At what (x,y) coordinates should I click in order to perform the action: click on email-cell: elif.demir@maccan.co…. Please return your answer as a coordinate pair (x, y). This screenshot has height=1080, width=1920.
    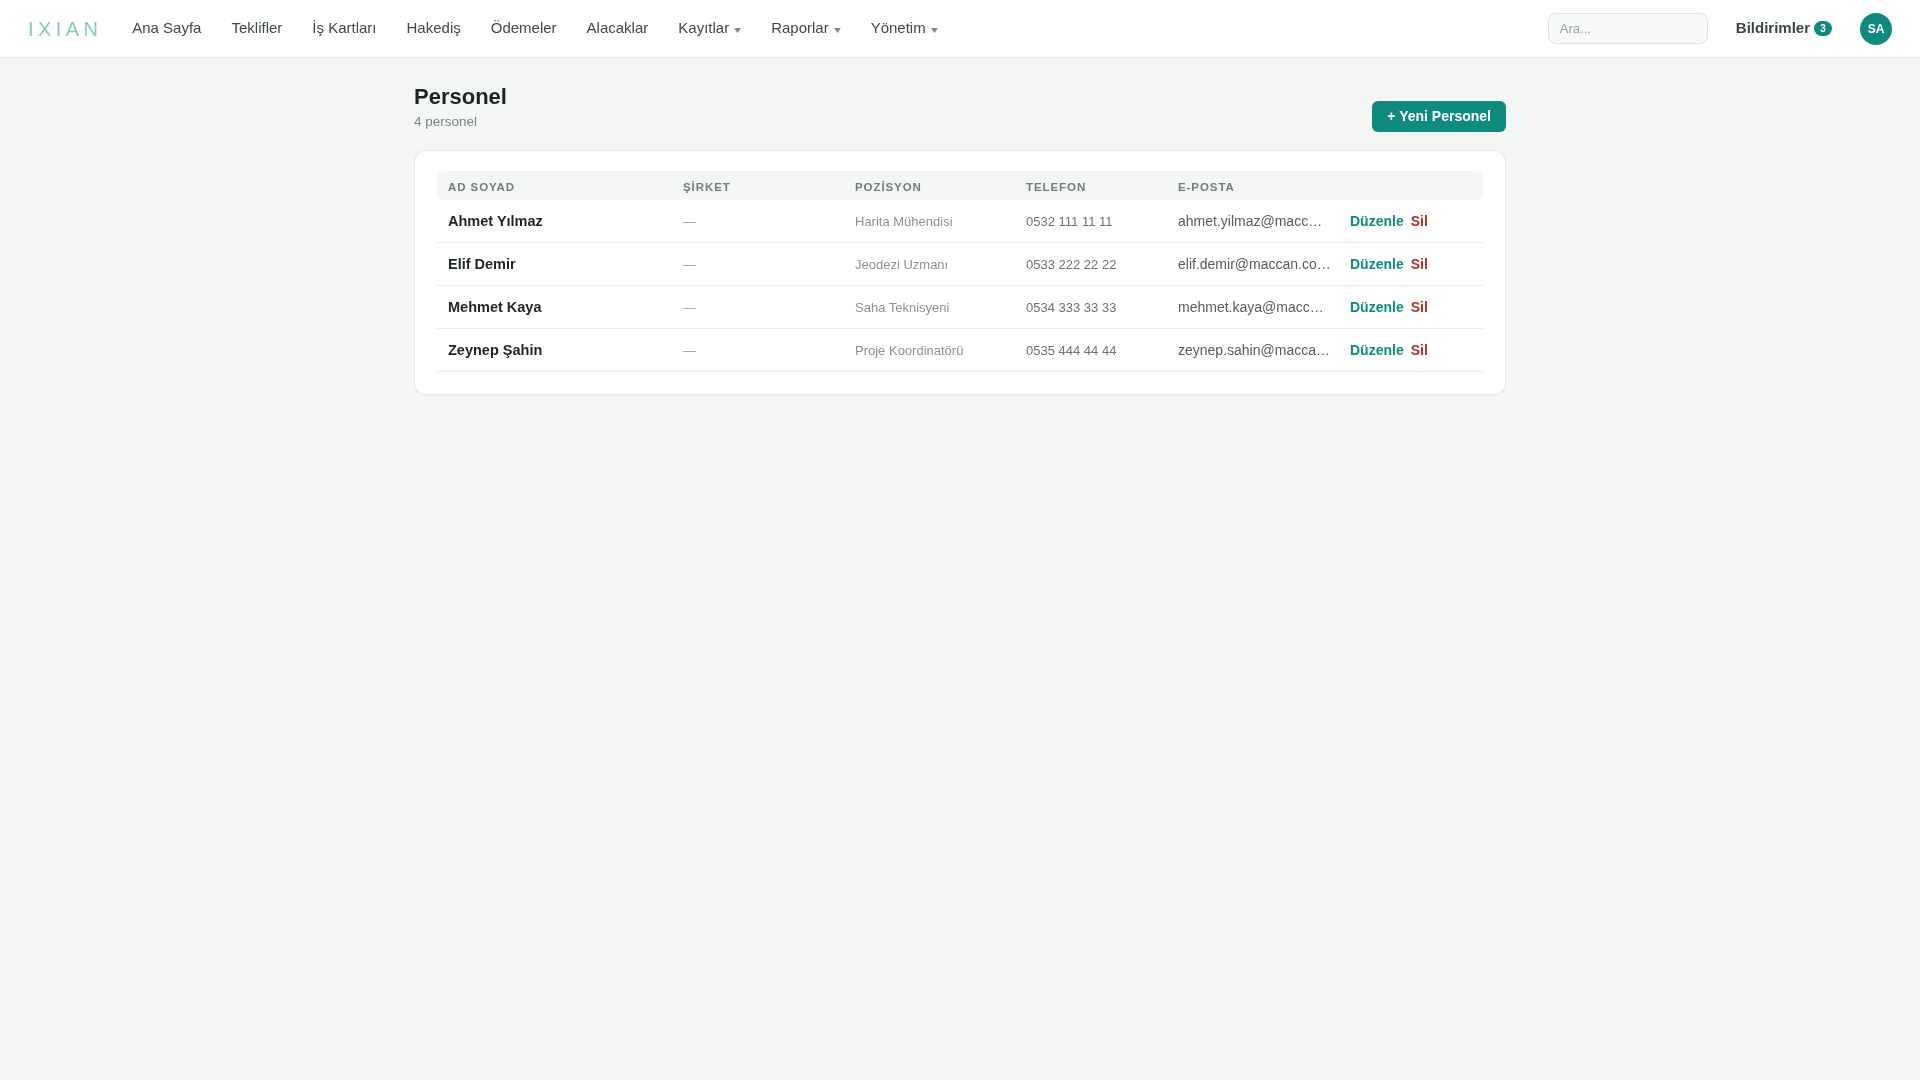
    Looking at the image, I should click on (1254, 264).